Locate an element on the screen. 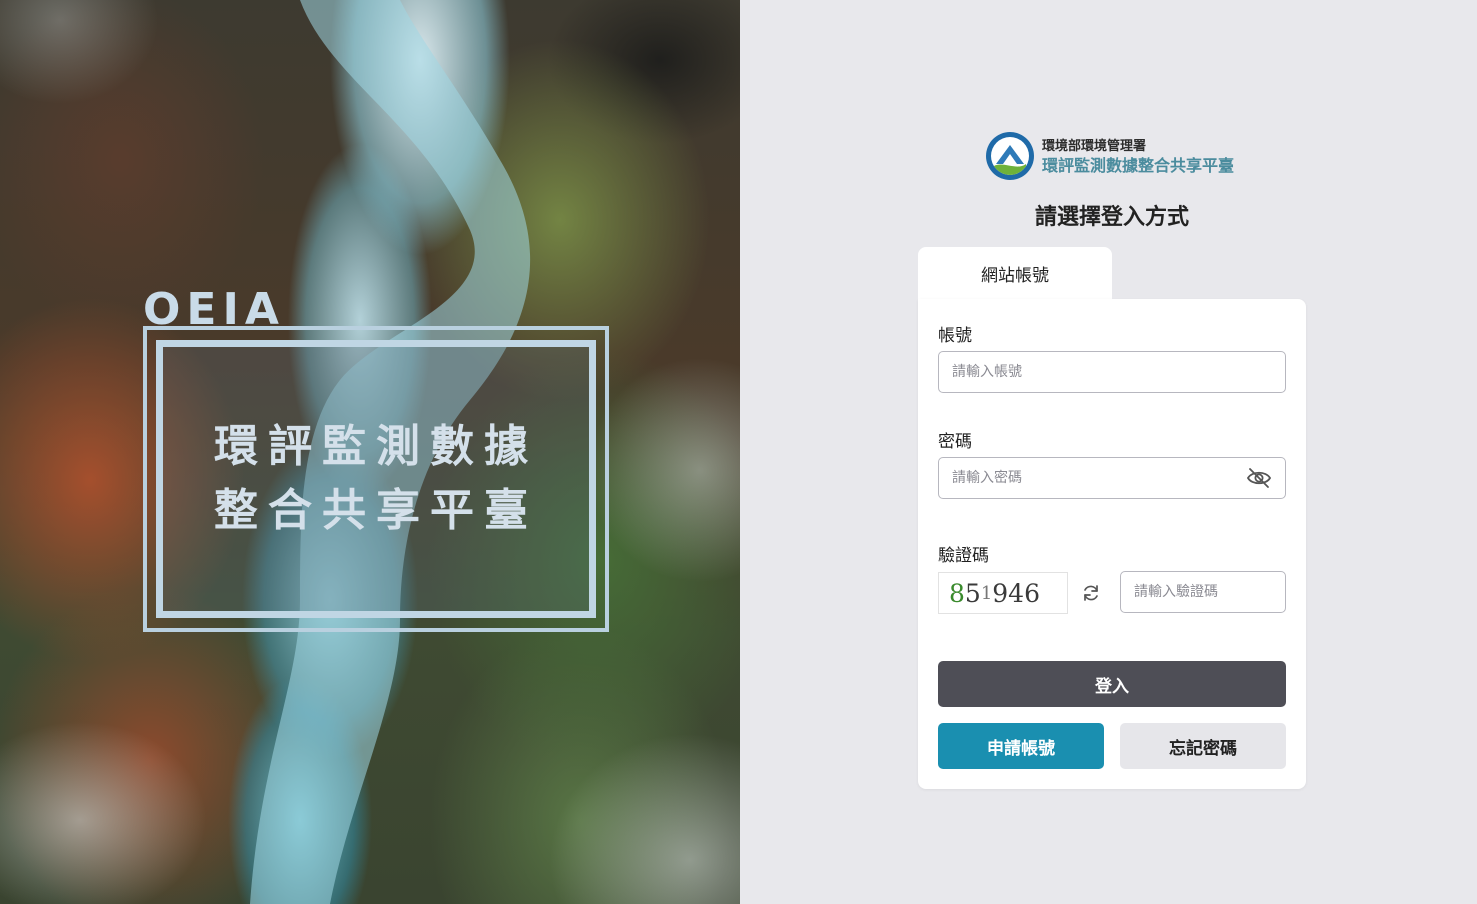 The width and height of the screenshot is (1477, 904). agency-logo: 環境部環境管理署 環評監測數據整合共享平臺 is located at coordinates (1110, 156).